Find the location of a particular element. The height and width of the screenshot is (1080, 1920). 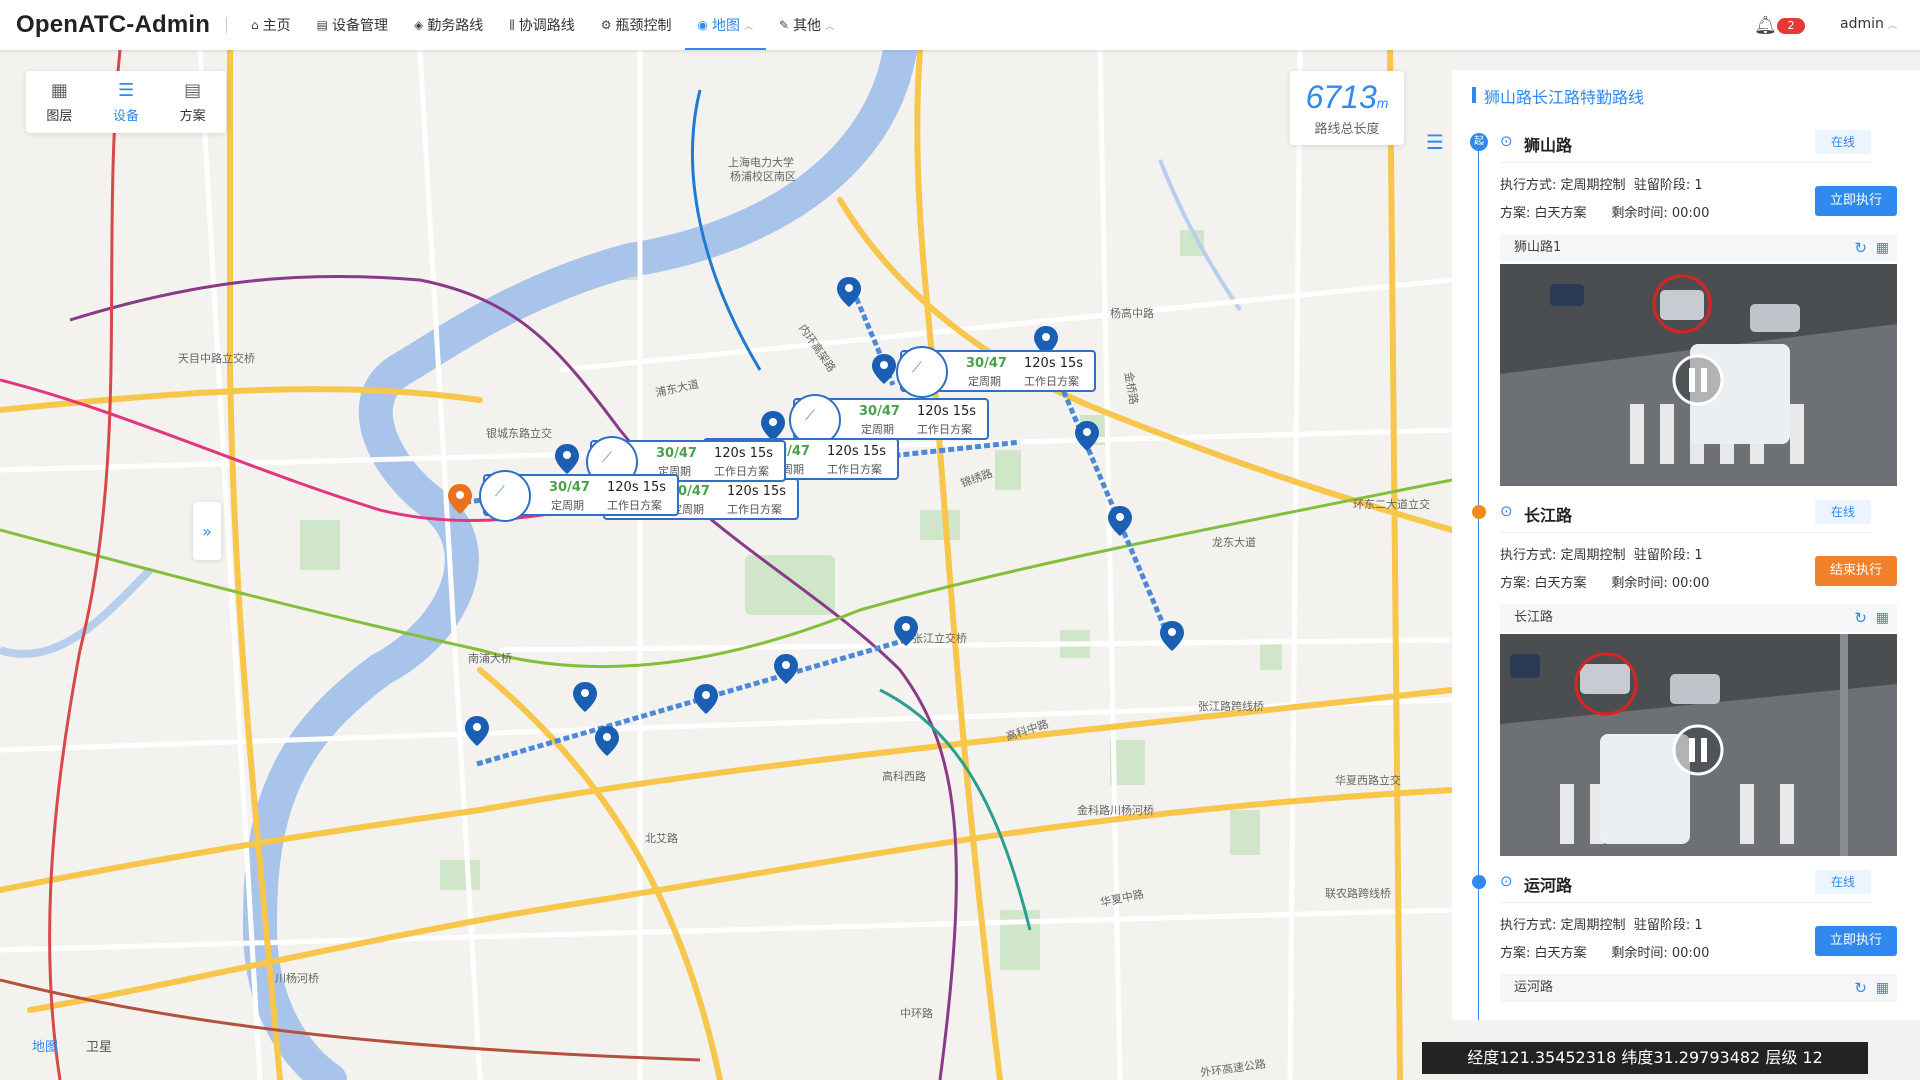

grid-icon: ▦ is located at coordinates (59, 90).